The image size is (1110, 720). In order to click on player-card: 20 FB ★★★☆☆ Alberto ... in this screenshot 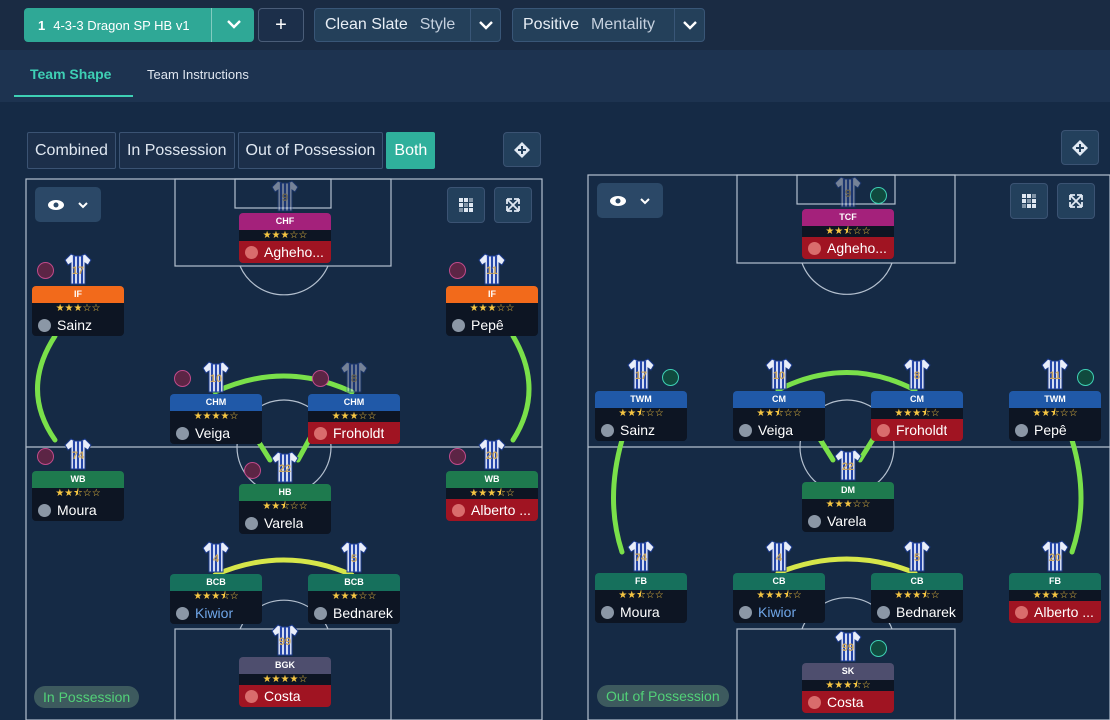, I will do `click(1055, 581)`.